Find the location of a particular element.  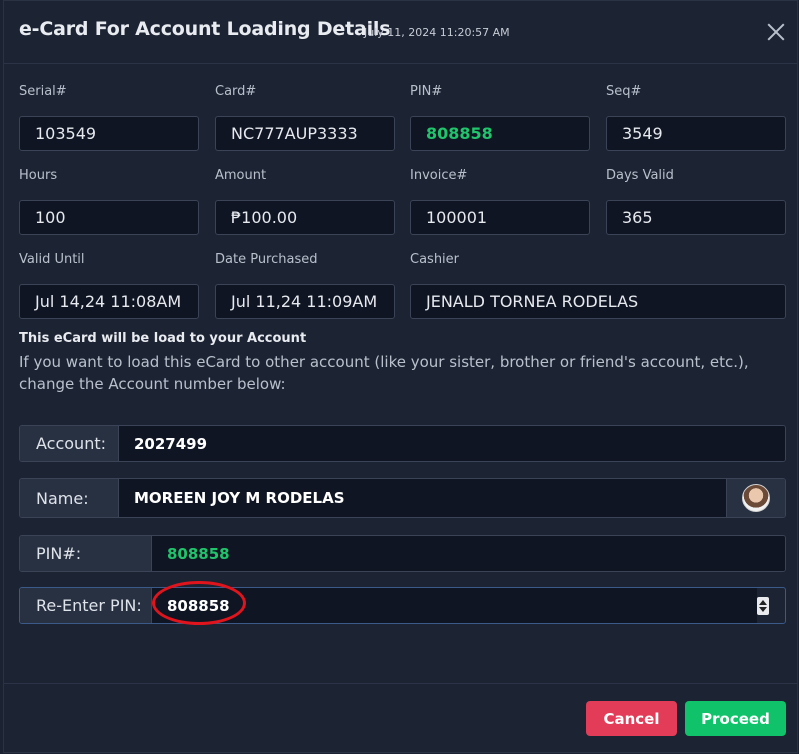

close-icon is located at coordinates (776, 32).